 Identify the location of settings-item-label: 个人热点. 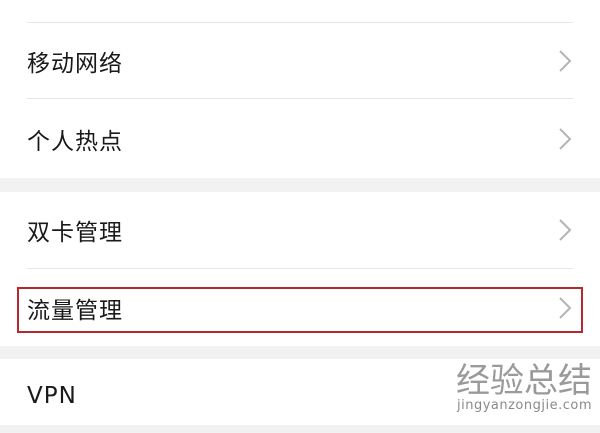
(75, 141).